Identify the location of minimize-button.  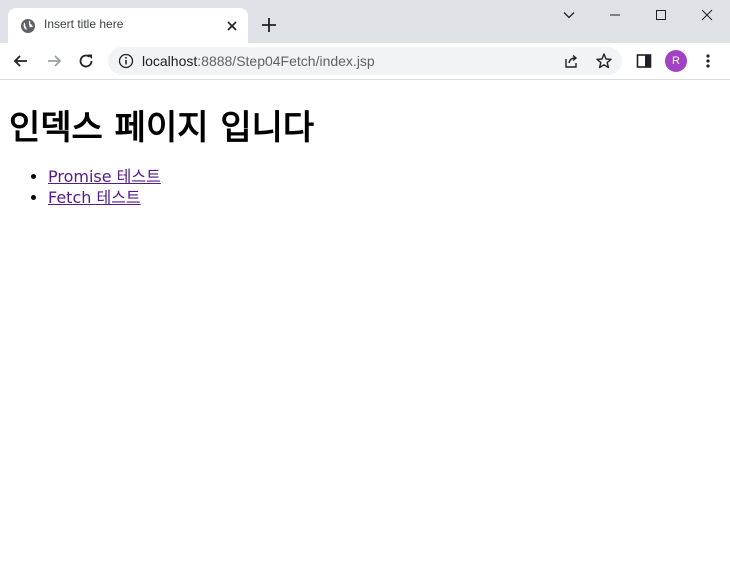
(615, 15).